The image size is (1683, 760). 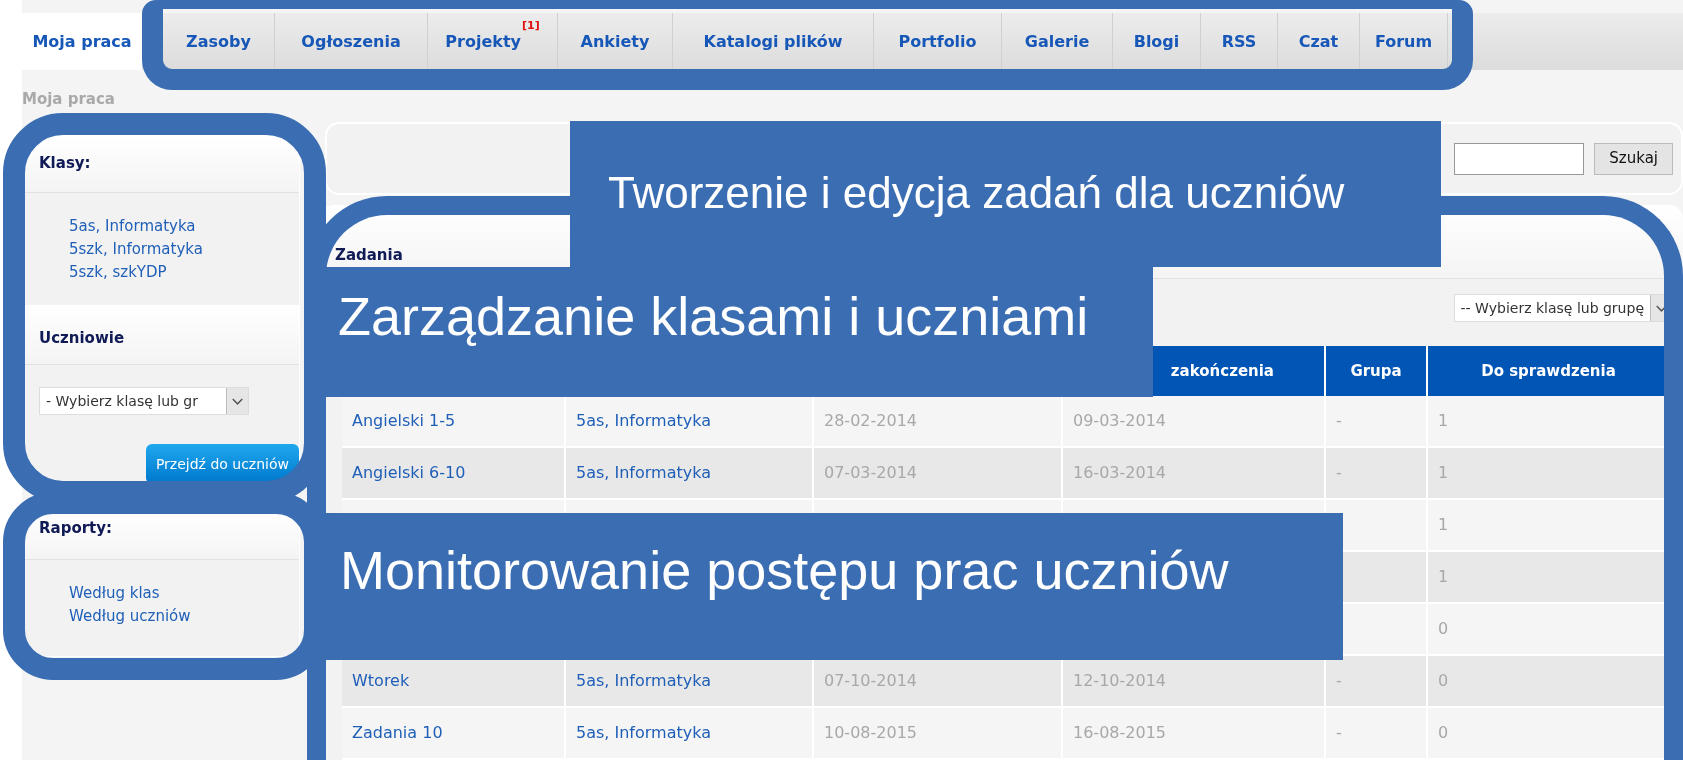 What do you see at coordinates (144, 401) in the screenshot?
I see `class-select: - Wybierz klasę lub gr` at bounding box center [144, 401].